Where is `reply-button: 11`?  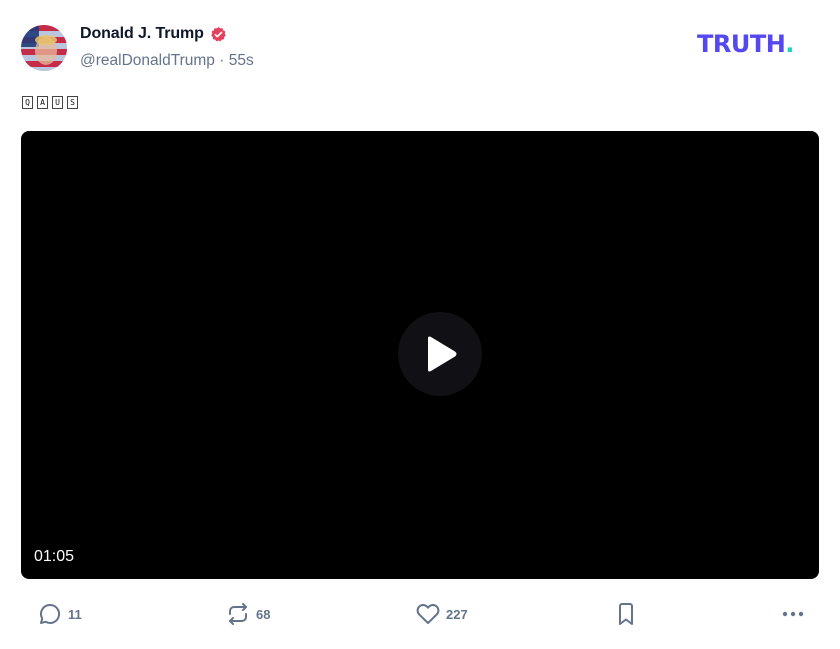
reply-button: 11 is located at coordinates (60, 614).